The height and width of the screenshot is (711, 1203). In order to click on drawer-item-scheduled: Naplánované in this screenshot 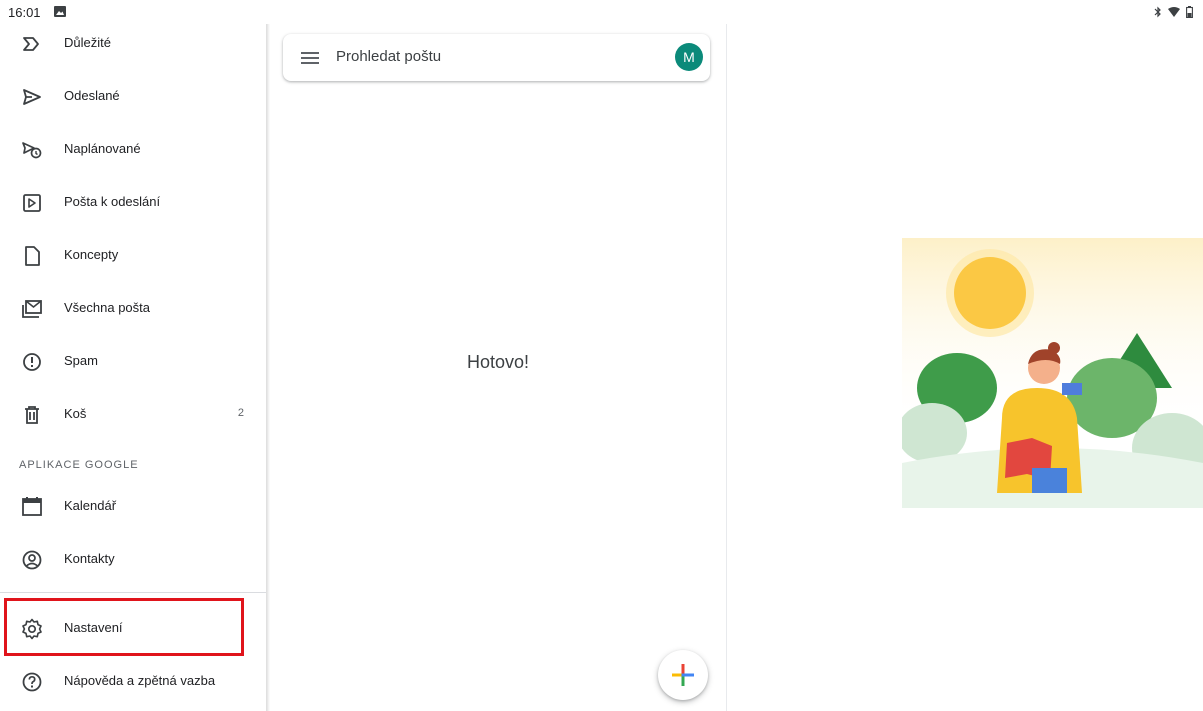, I will do `click(133, 150)`.